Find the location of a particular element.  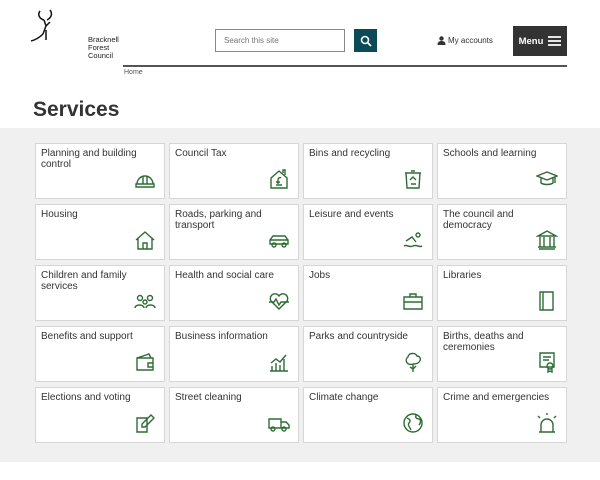

certificate-icon is located at coordinates (547, 362).